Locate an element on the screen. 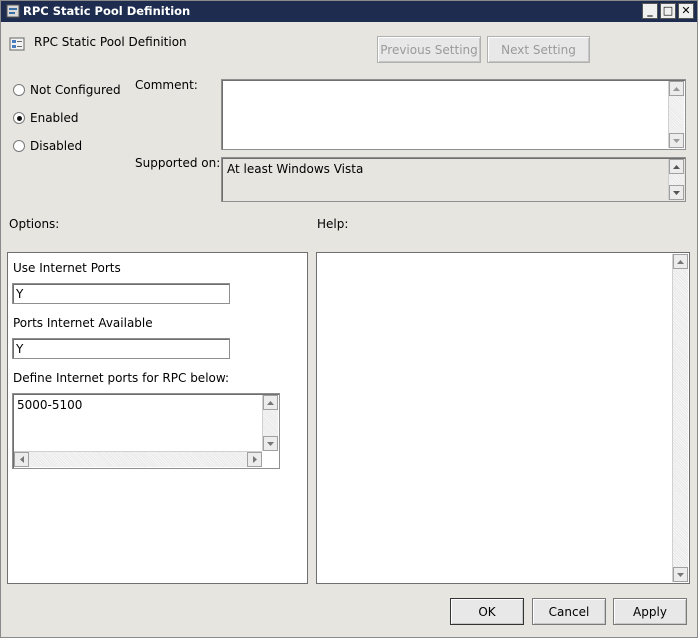  next-setting-button: Next Setting is located at coordinates (538, 49).